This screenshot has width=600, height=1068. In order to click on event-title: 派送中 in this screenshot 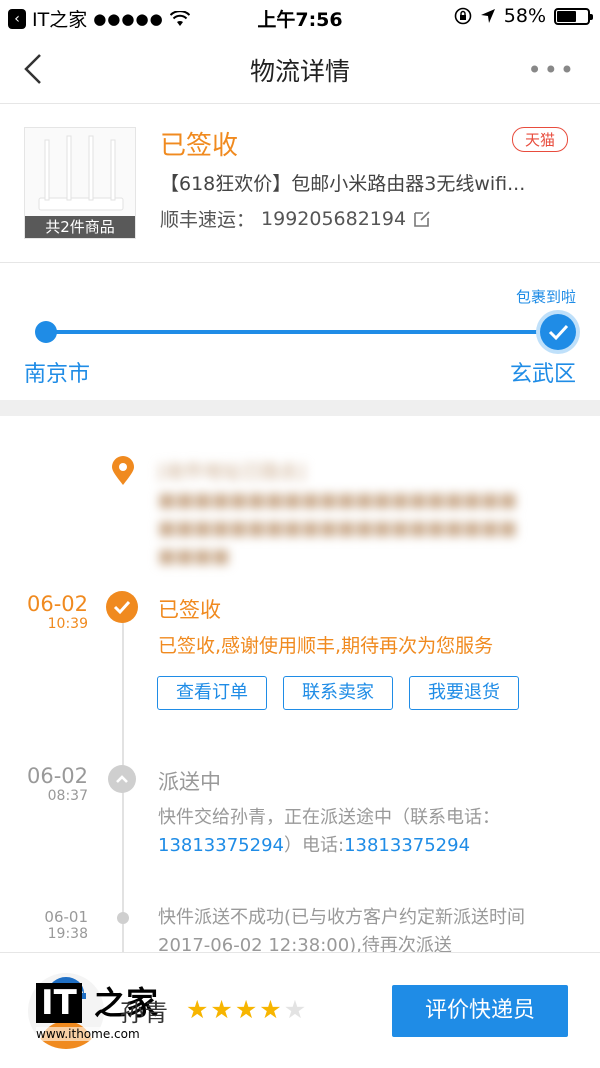, I will do `click(189, 782)`.